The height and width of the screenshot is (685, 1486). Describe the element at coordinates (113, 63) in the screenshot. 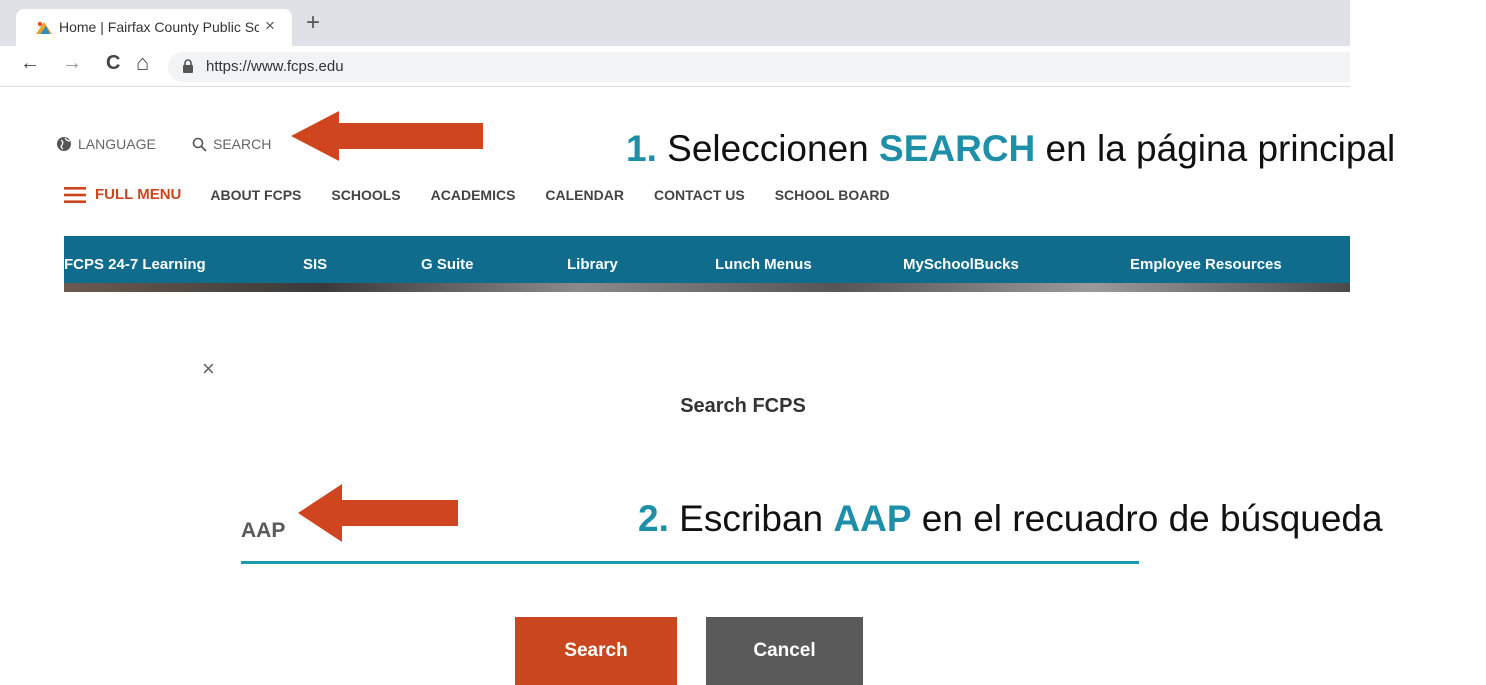

I see `reload-icon: C` at that location.